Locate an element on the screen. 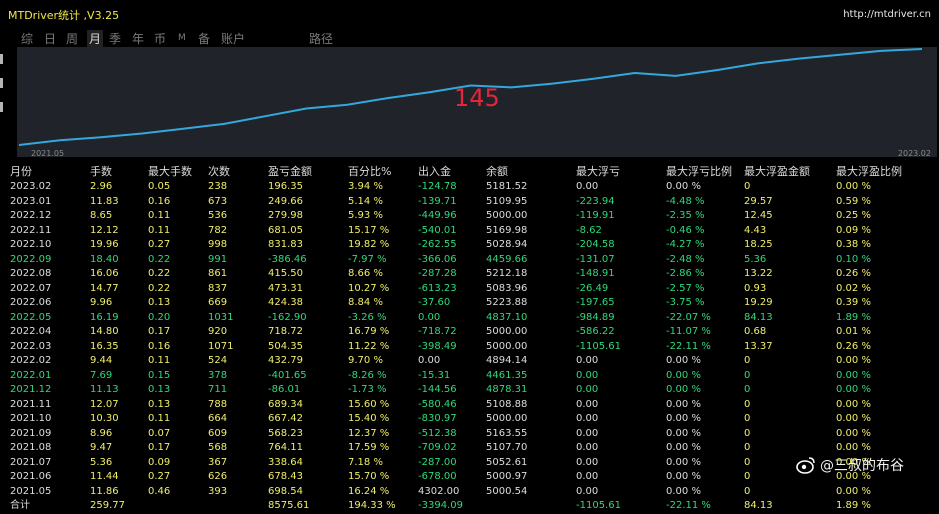 This screenshot has height=514, width=939. cell-trades: 568 is located at coordinates (218, 448).